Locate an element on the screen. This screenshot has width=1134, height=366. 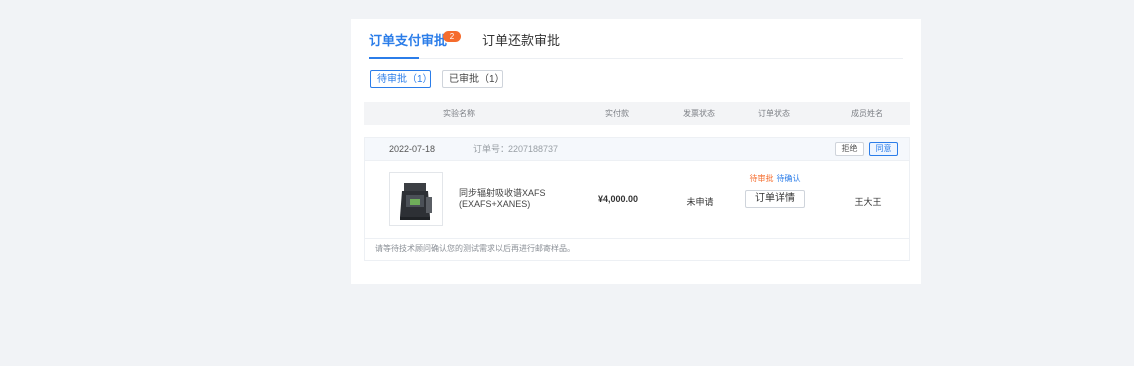
column-header-order-status: 订单状态 is located at coordinates (774, 113).